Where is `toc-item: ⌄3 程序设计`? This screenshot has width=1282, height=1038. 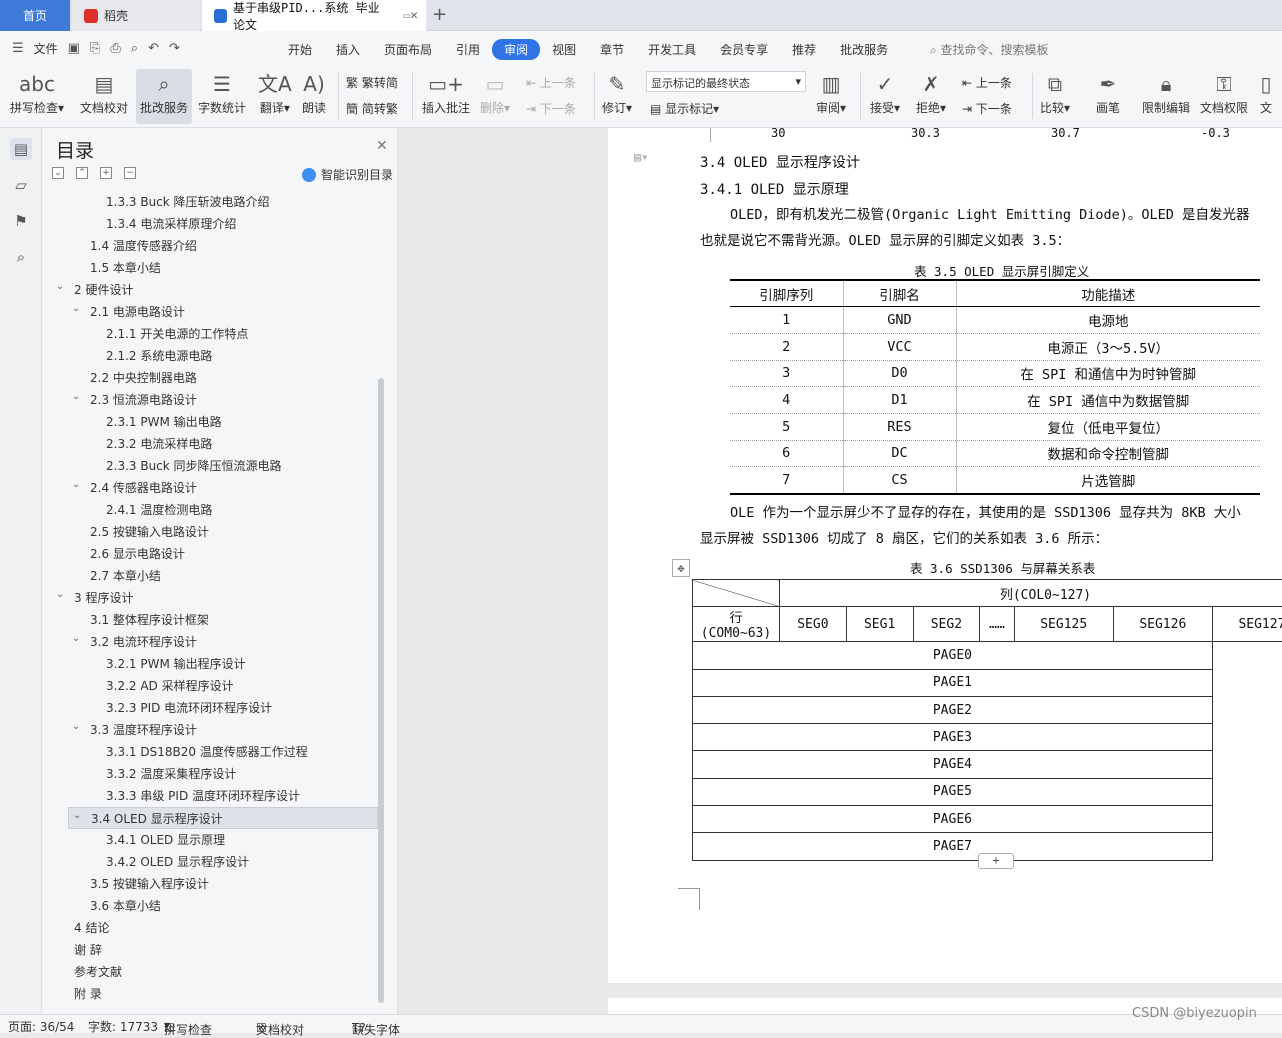
toc-item: ⌄3 程序设计 is located at coordinates (210, 598).